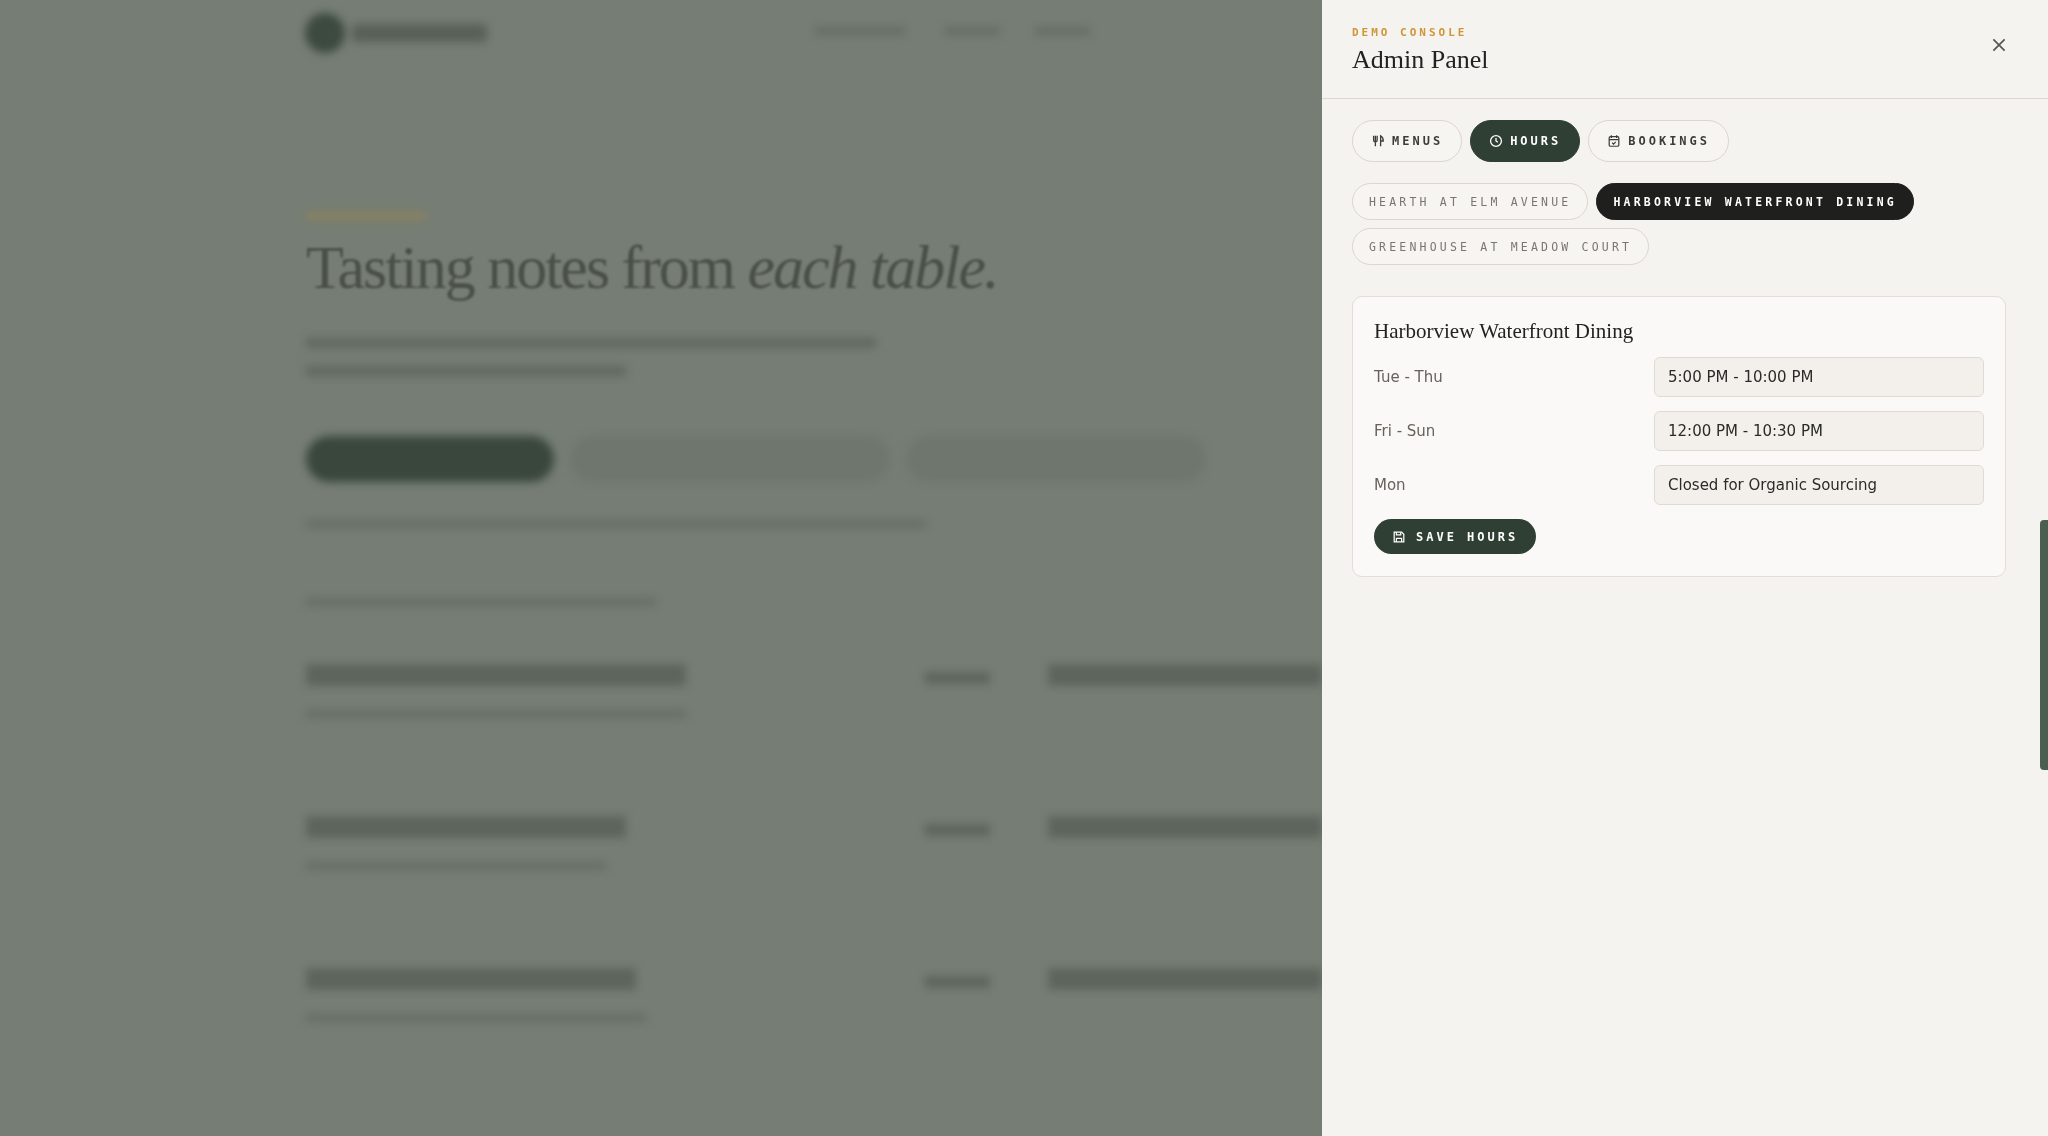 The image size is (2048, 1136). What do you see at coordinates (1390, 485) in the screenshot?
I see `days-label: Mon` at bounding box center [1390, 485].